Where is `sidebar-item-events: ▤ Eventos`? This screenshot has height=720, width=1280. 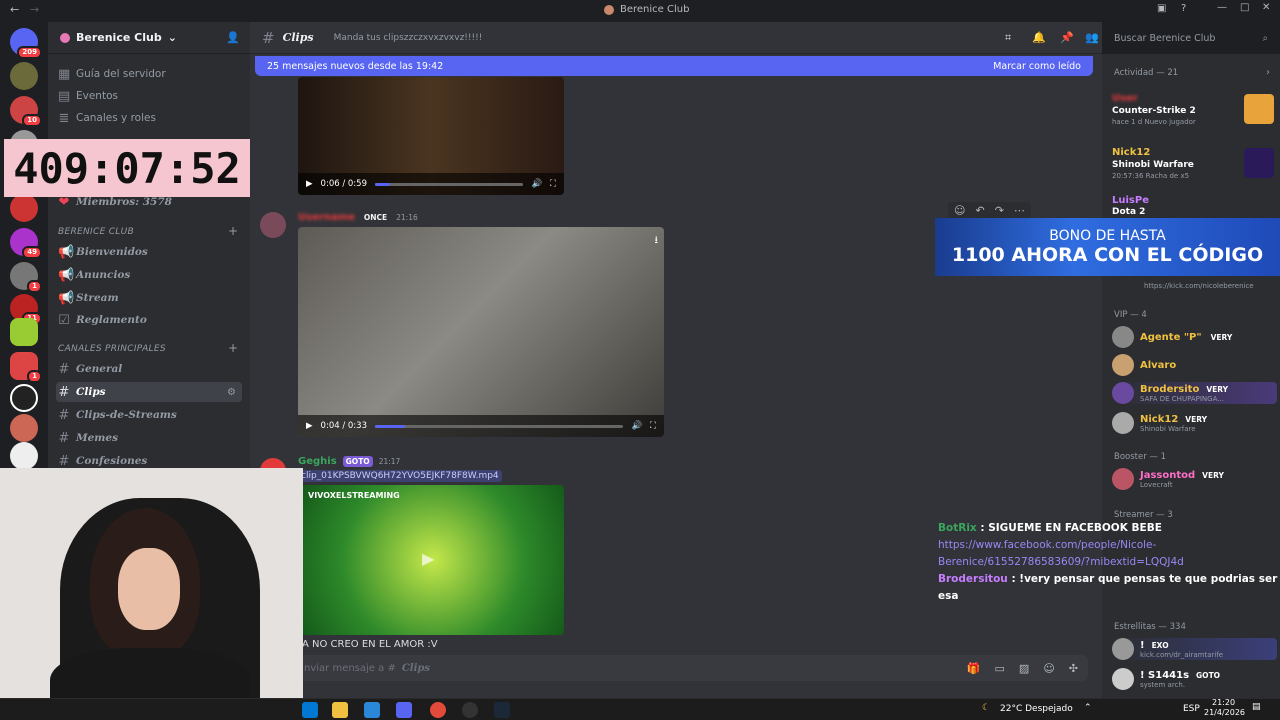 sidebar-item-events: ▤ Eventos is located at coordinates (88, 96).